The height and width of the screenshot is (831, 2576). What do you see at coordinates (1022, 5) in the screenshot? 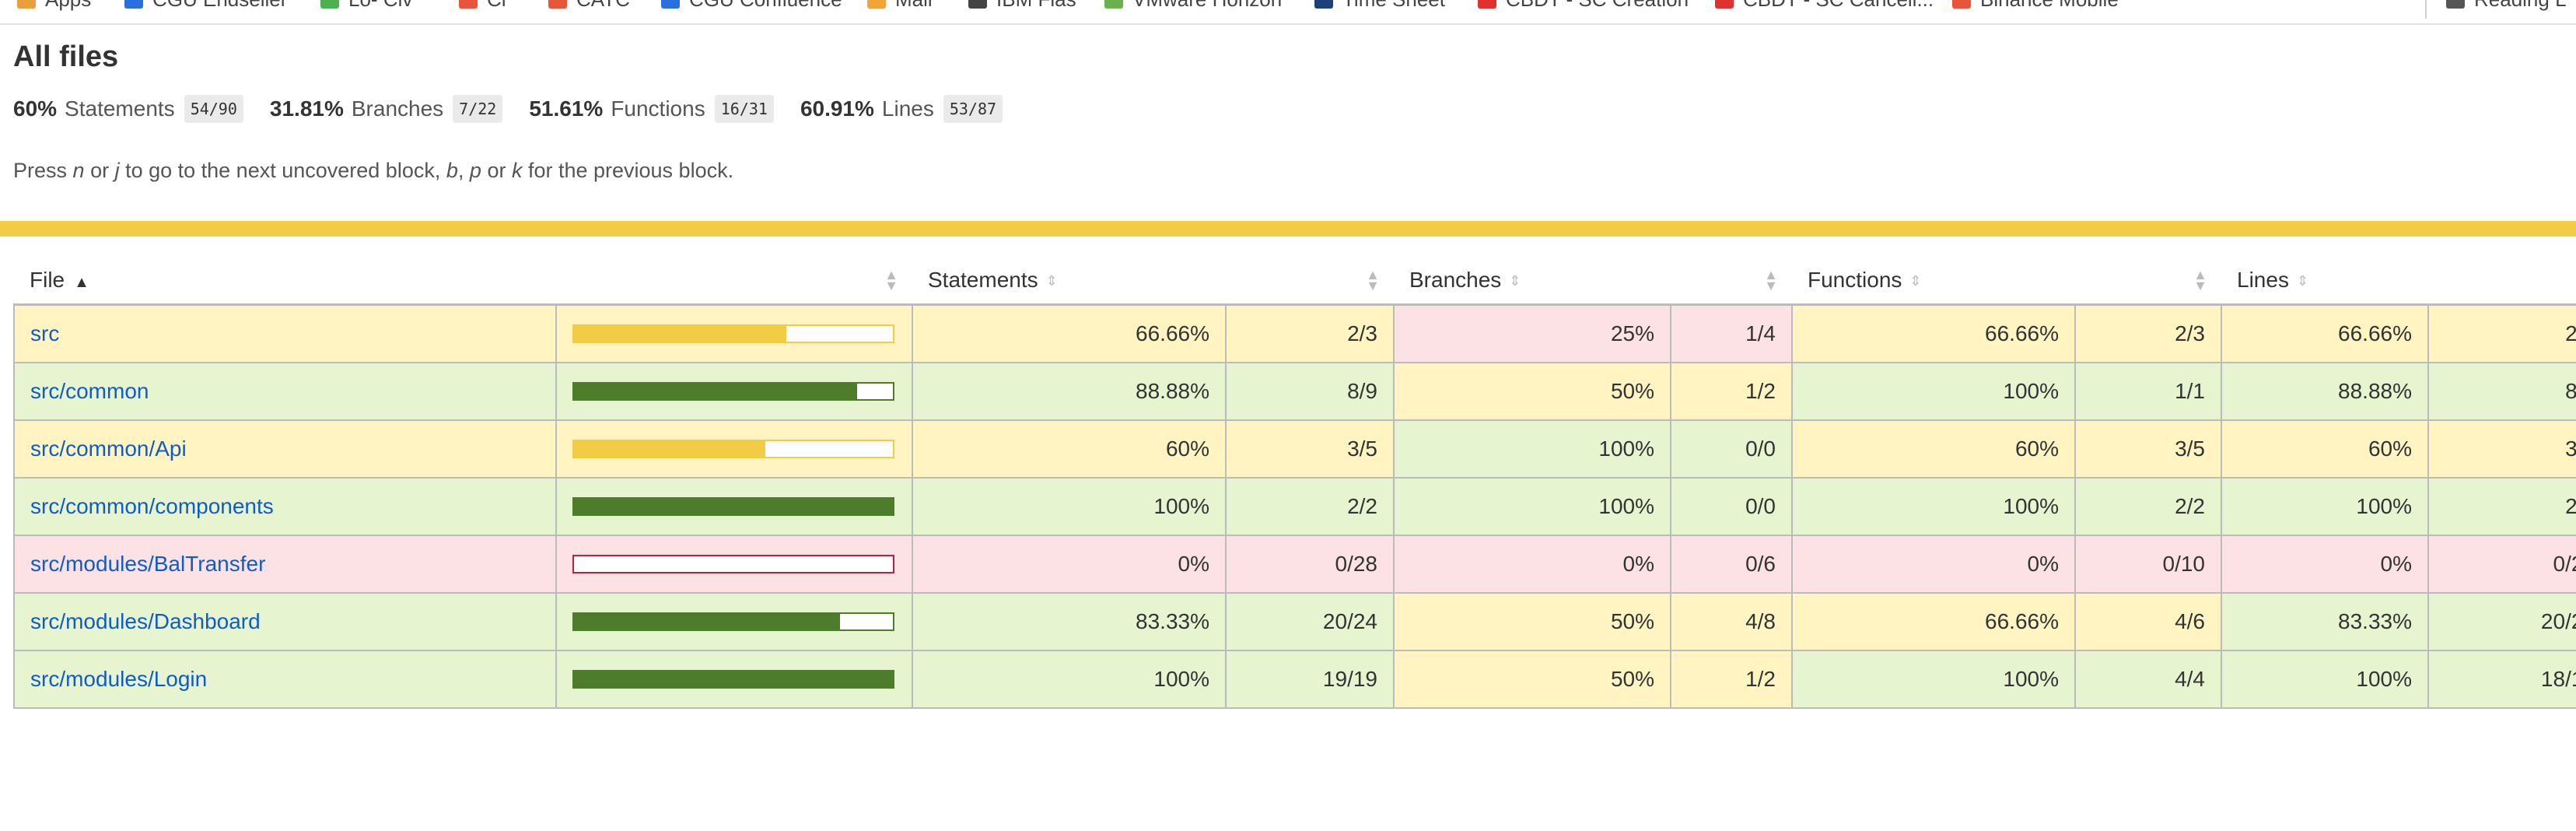
I see `bookmark-item: IBM Flas` at bounding box center [1022, 5].